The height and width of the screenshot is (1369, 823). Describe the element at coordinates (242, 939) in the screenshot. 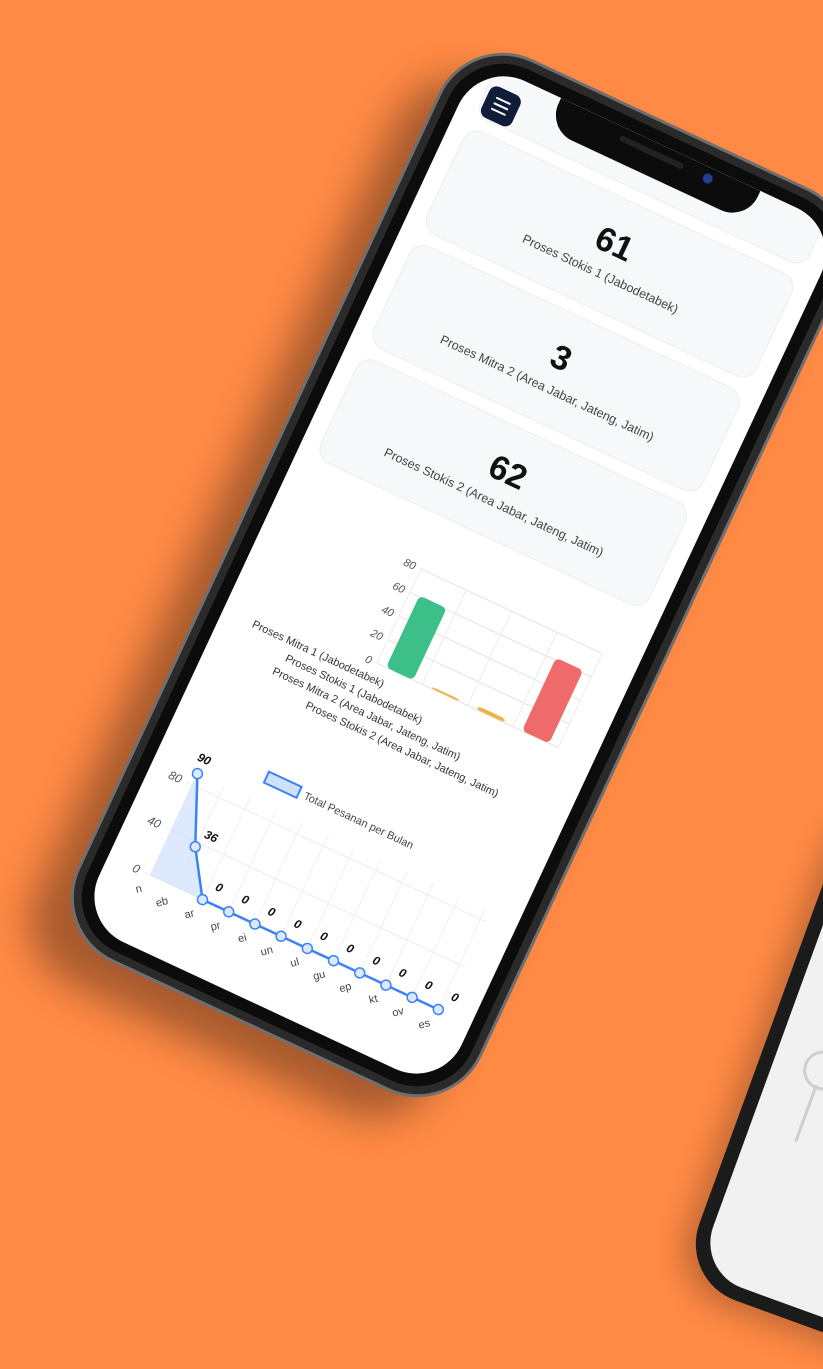

I see `line-chart-x-tick: ei` at that location.